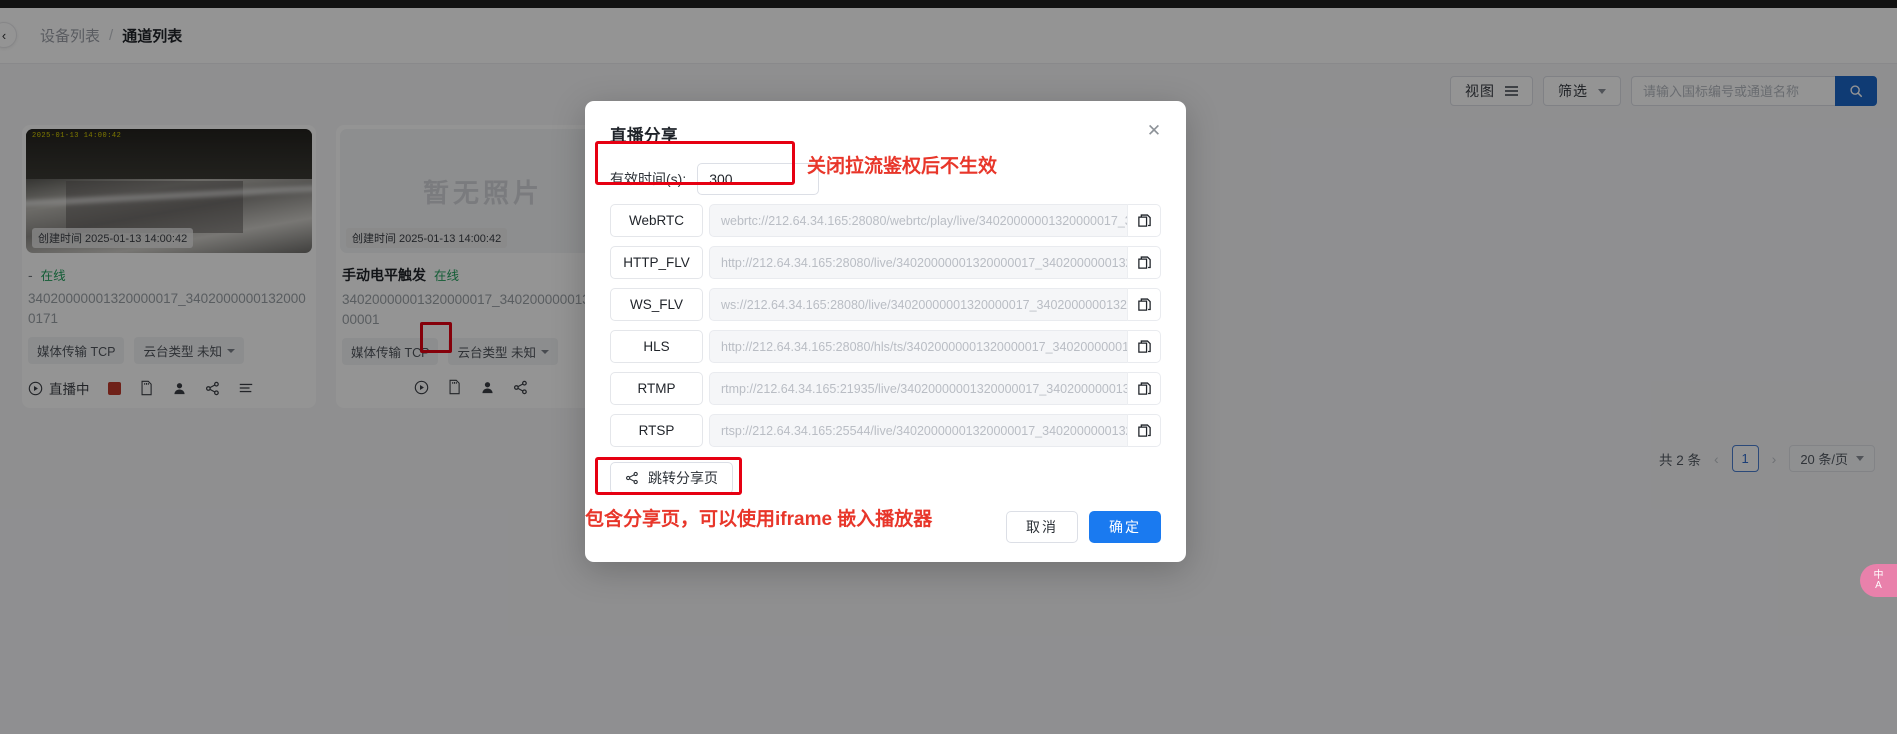 The height and width of the screenshot is (734, 1897). Describe the element at coordinates (648, 179) in the screenshot. I see `ttl-label: 有效时间(s):` at that location.